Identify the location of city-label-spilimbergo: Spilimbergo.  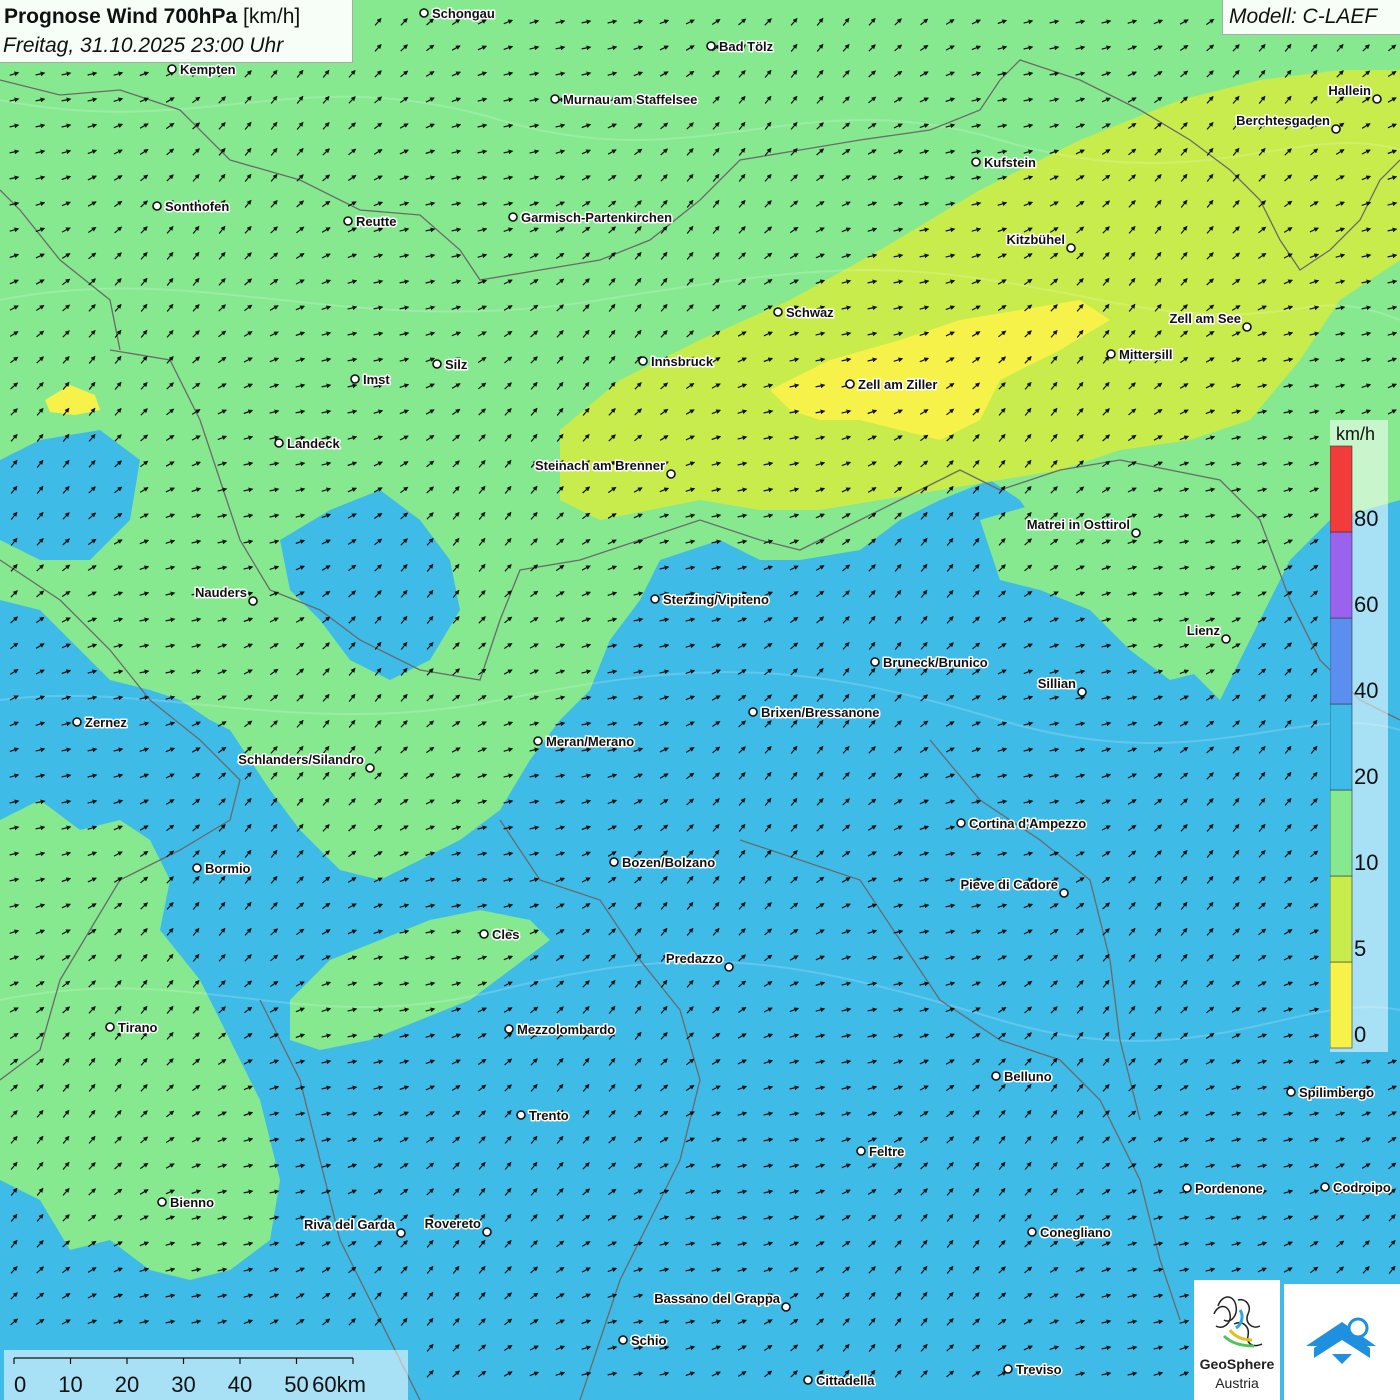
(1336, 1092).